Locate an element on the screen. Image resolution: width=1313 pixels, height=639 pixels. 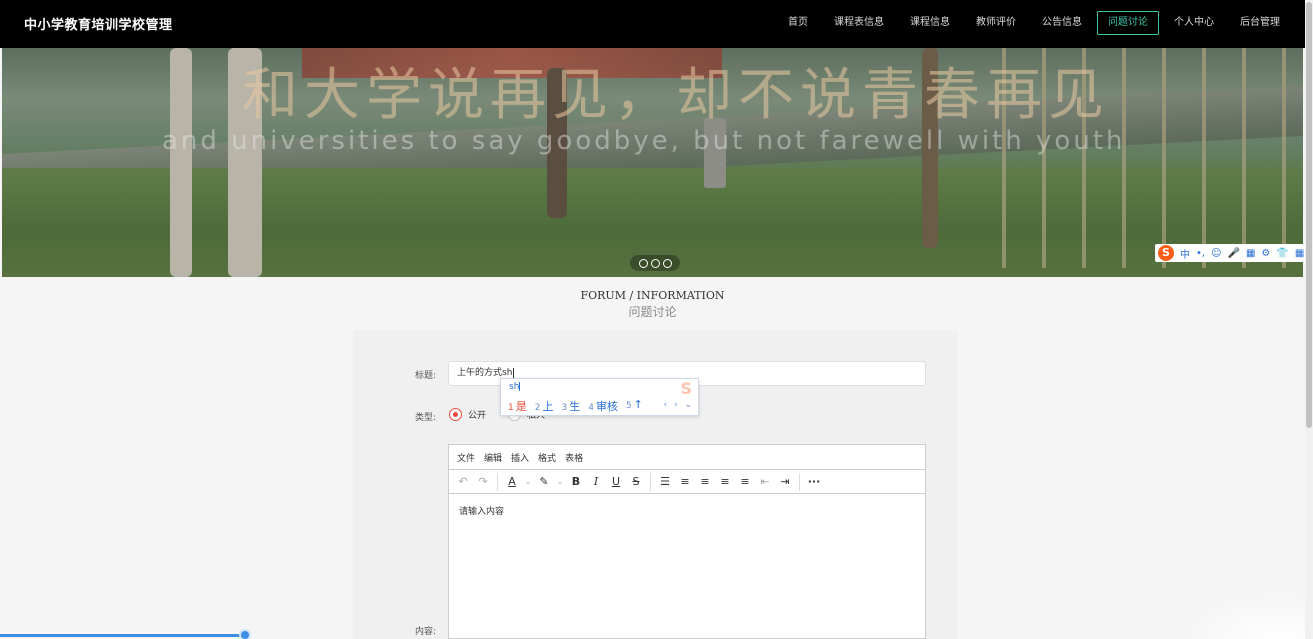
progress-handle is located at coordinates (245, 634).